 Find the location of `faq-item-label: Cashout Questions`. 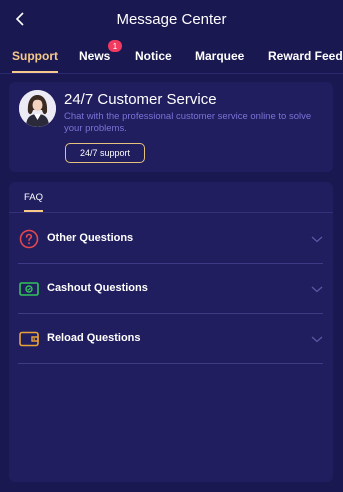

faq-item-label: Cashout Questions is located at coordinates (97, 288).